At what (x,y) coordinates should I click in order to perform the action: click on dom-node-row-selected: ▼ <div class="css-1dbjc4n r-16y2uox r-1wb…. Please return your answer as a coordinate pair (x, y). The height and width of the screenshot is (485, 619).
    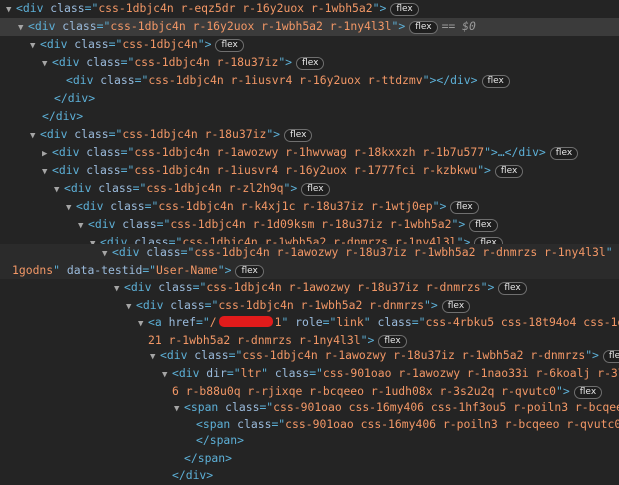
    Looking at the image, I should click on (309, 27).